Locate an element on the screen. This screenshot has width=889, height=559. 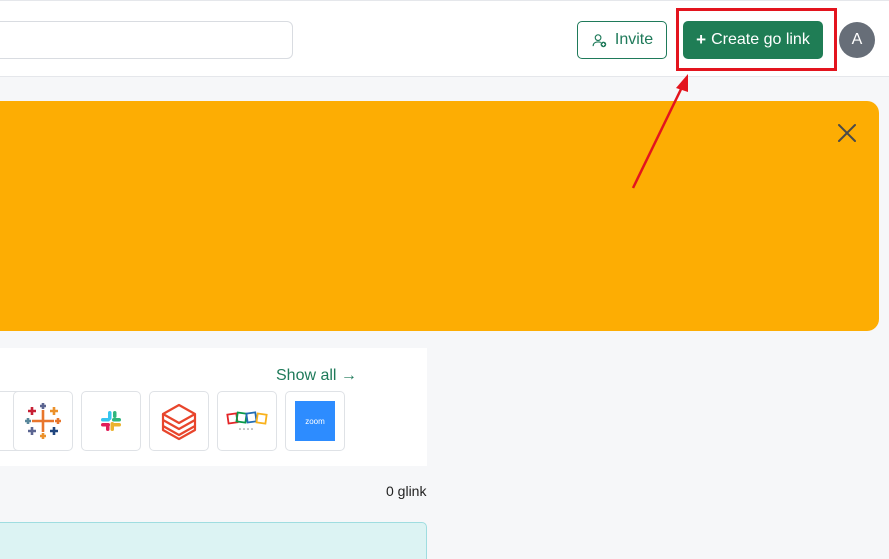
app-tile-slack is located at coordinates (111, 421).